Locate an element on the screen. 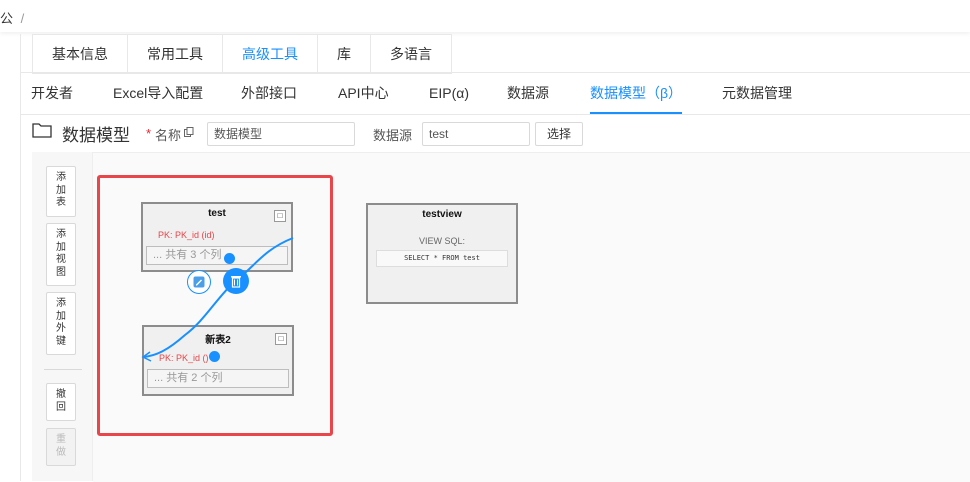 The width and height of the screenshot is (970, 482). undo-button: 撤回 is located at coordinates (61, 402).